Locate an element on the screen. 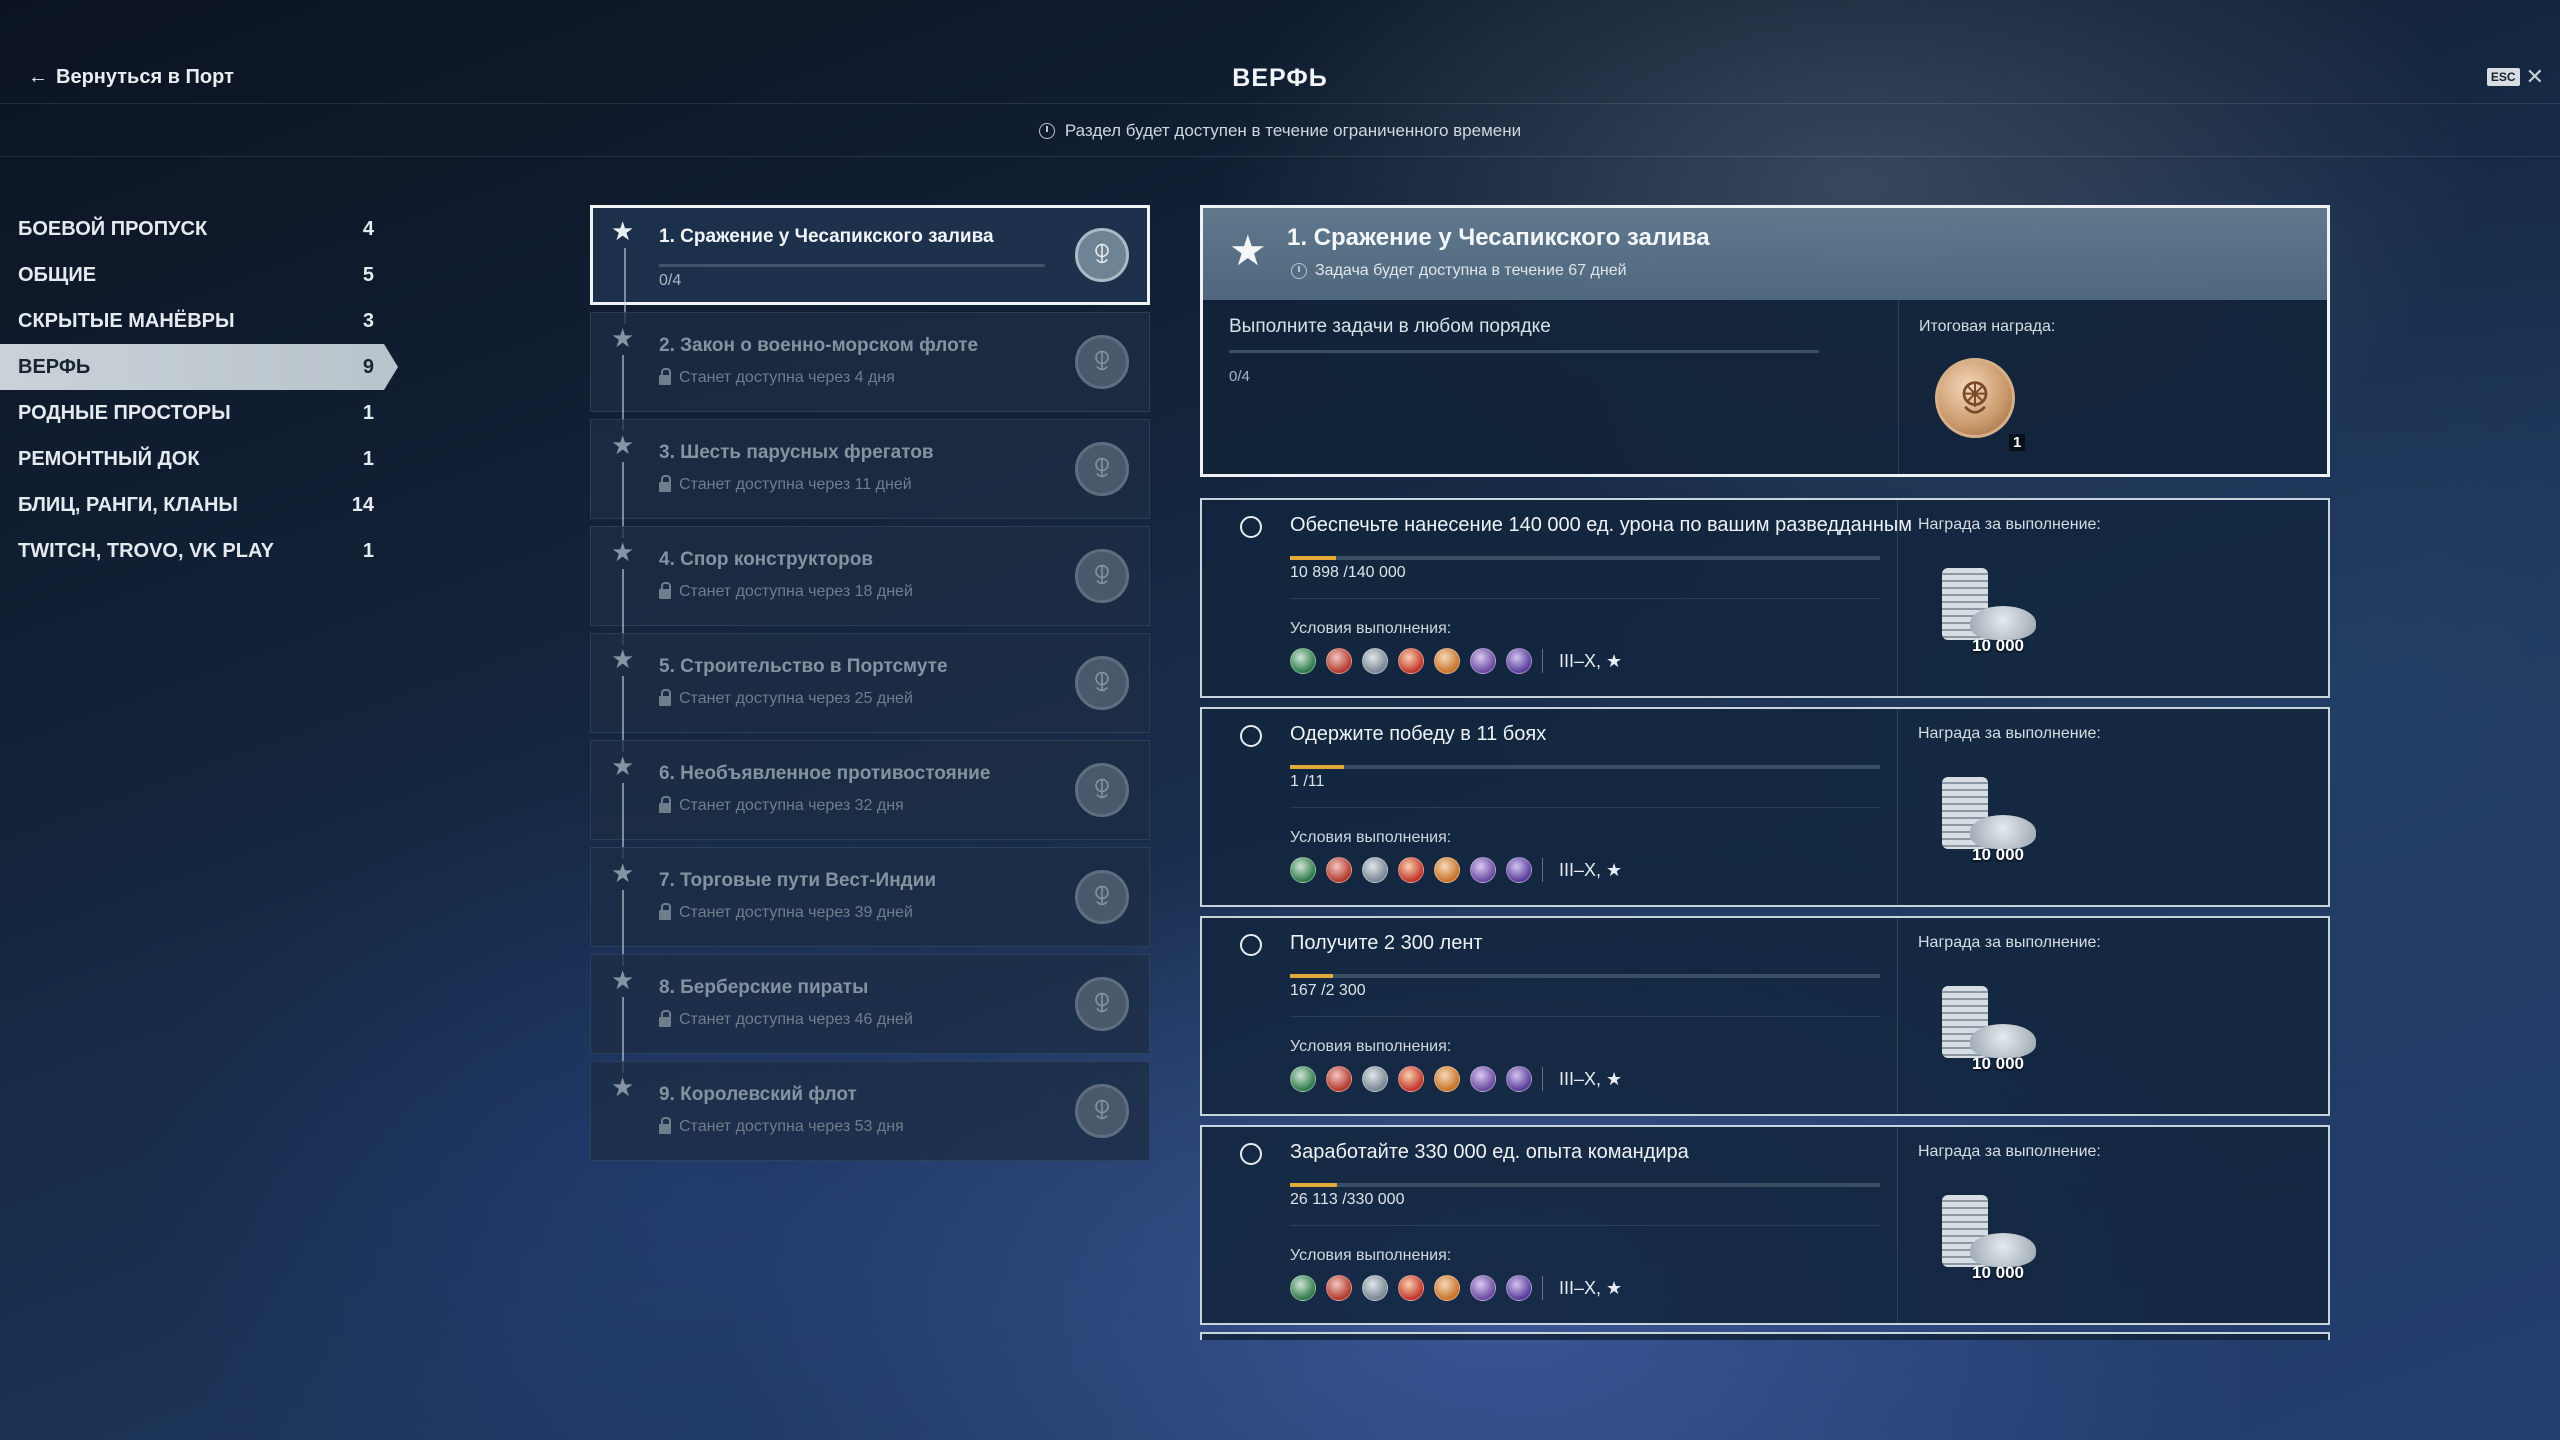 This screenshot has width=2560, height=1440. sidebar-item-count: 4 is located at coordinates (368, 228).